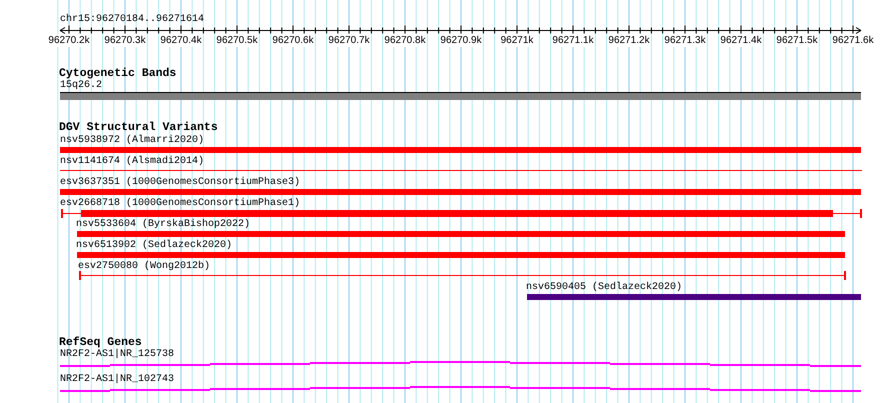 Image resolution: width=890 pixels, height=403 pixels. I want to click on ruler-label: 96270.5k, so click(237, 40).